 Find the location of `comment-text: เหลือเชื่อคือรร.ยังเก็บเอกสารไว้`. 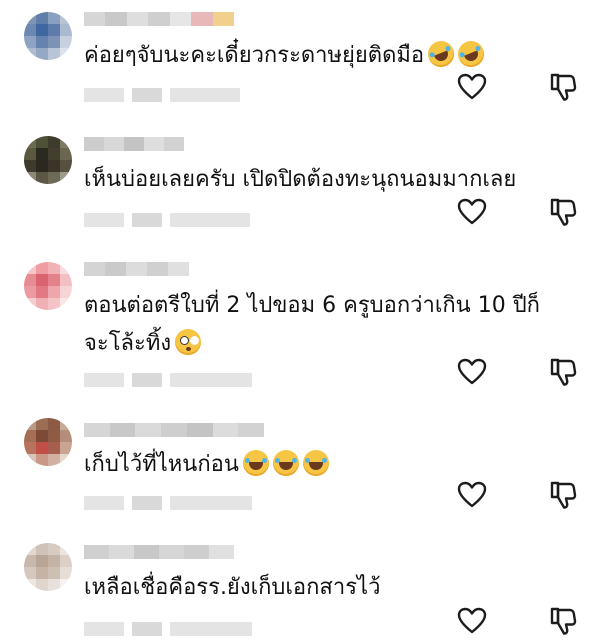

comment-text: เหลือเชื่อคือรร.ยังเก็บเอกสารไว้ is located at coordinates (232, 587).